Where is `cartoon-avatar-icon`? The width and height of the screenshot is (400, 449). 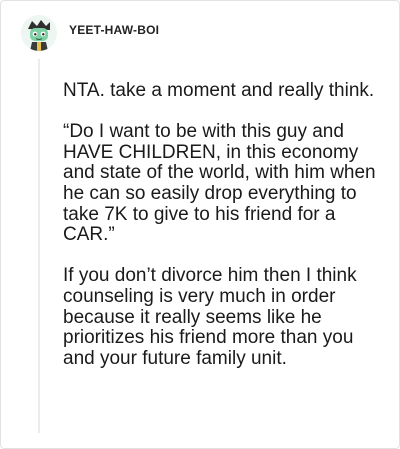
cartoon-avatar-icon is located at coordinates (39, 33).